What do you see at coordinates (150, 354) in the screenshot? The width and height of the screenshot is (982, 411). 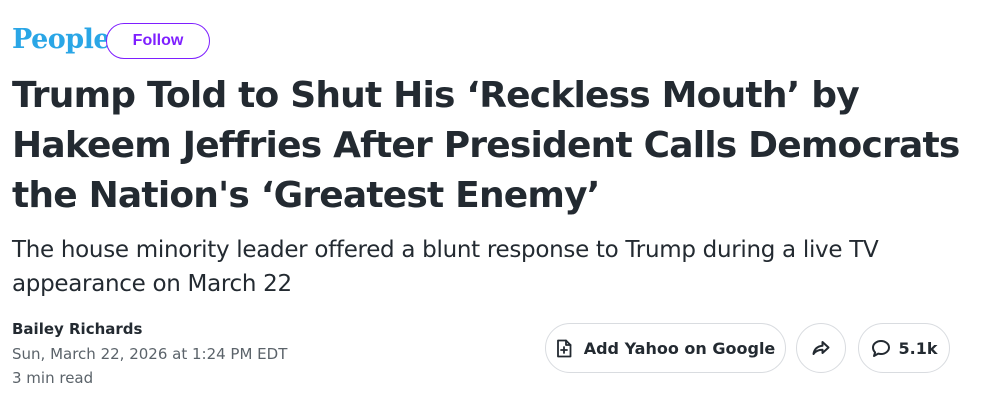 I see `publish-date: Sun, March 22, 2026 at 1:24 PM EDT` at bounding box center [150, 354].